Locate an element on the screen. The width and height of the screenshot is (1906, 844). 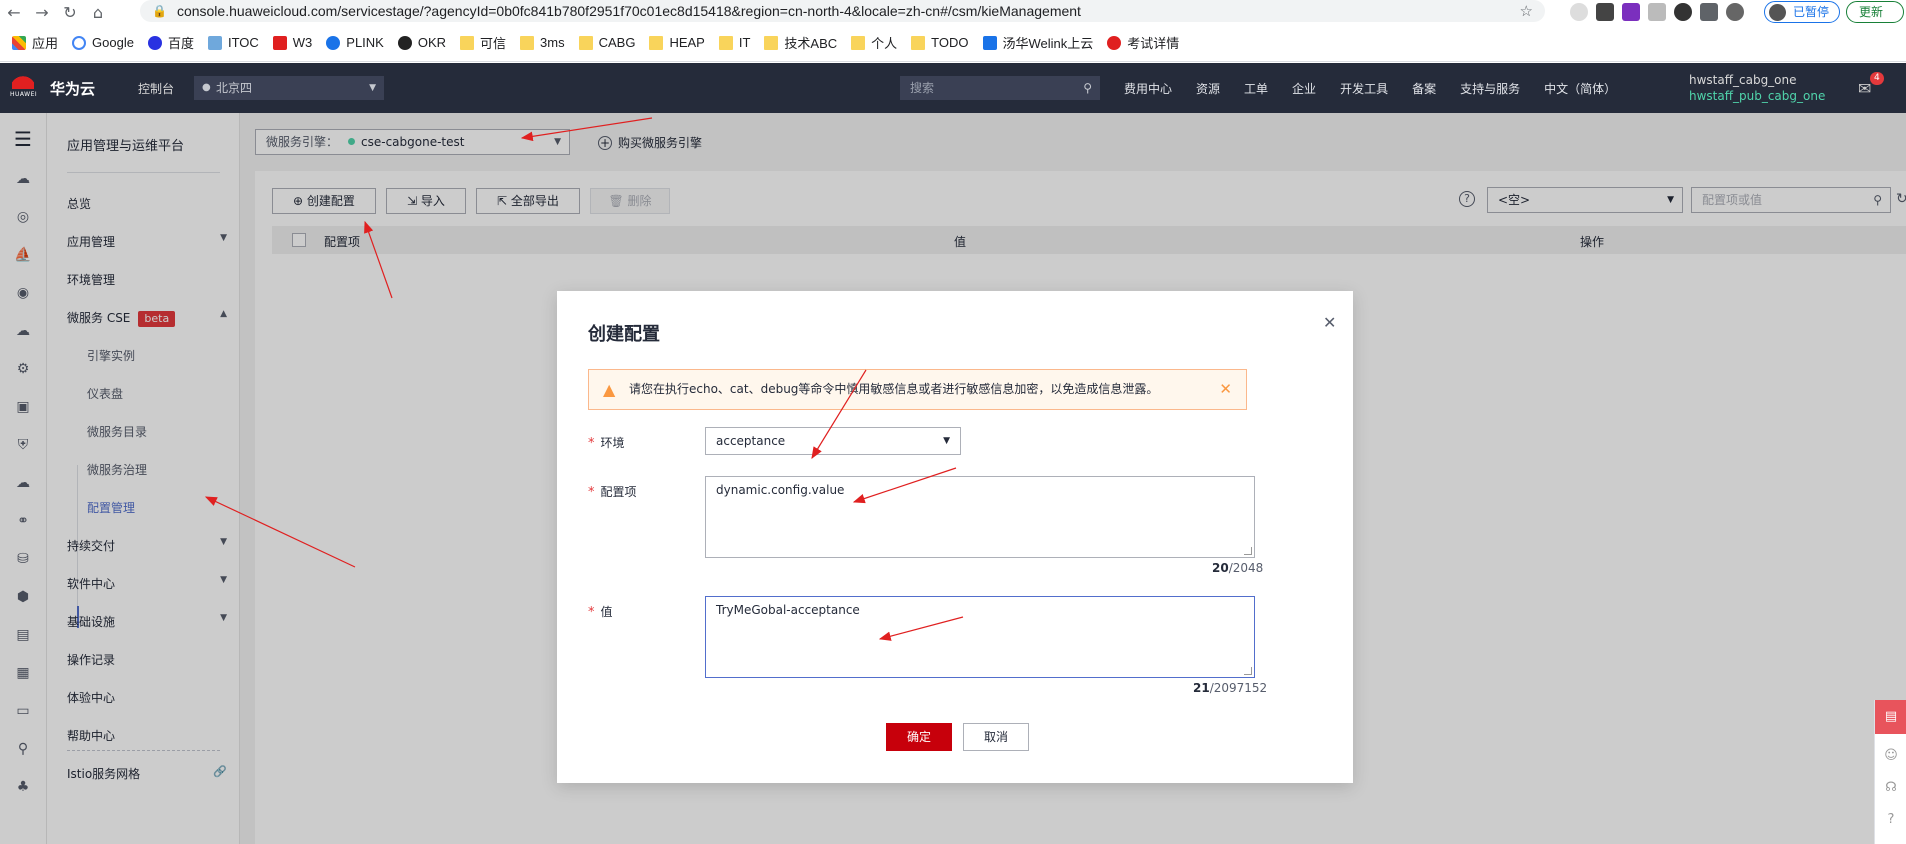
bookmark-label: HEAP is located at coordinates (687, 42).